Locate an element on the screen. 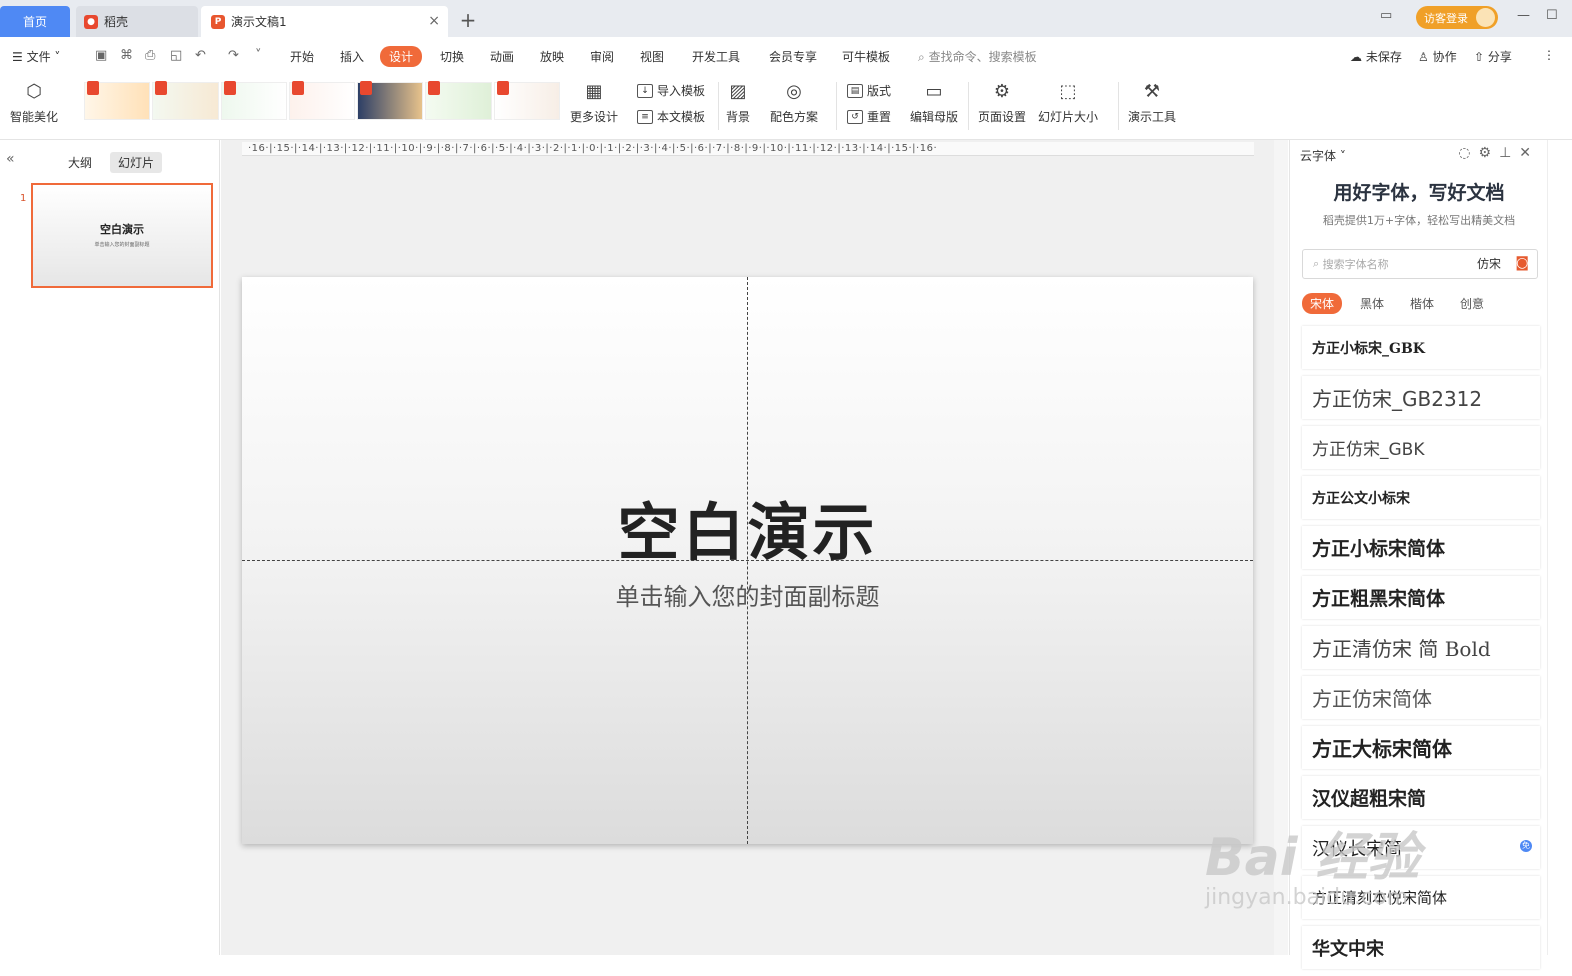 The image size is (1572, 976). font-item: 方正粗黑宋简体 is located at coordinates (1421, 597).